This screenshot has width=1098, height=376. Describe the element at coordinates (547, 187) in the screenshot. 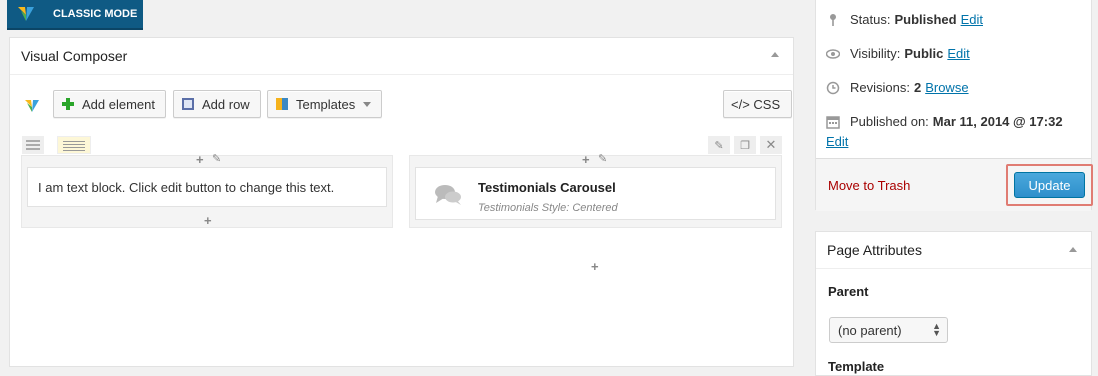

I see `element-title: Testimonials Carousel` at that location.